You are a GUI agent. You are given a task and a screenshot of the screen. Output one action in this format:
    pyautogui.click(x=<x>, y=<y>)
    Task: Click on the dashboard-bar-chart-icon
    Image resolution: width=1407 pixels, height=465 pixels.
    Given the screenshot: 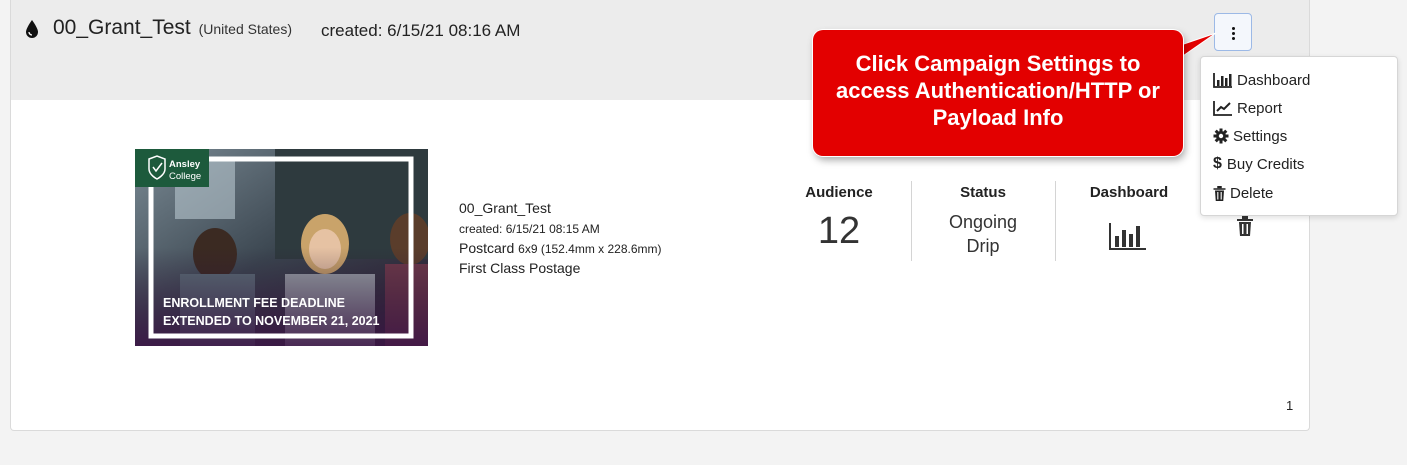 What is the action you would take?
    pyautogui.click(x=1128, y=236)
    